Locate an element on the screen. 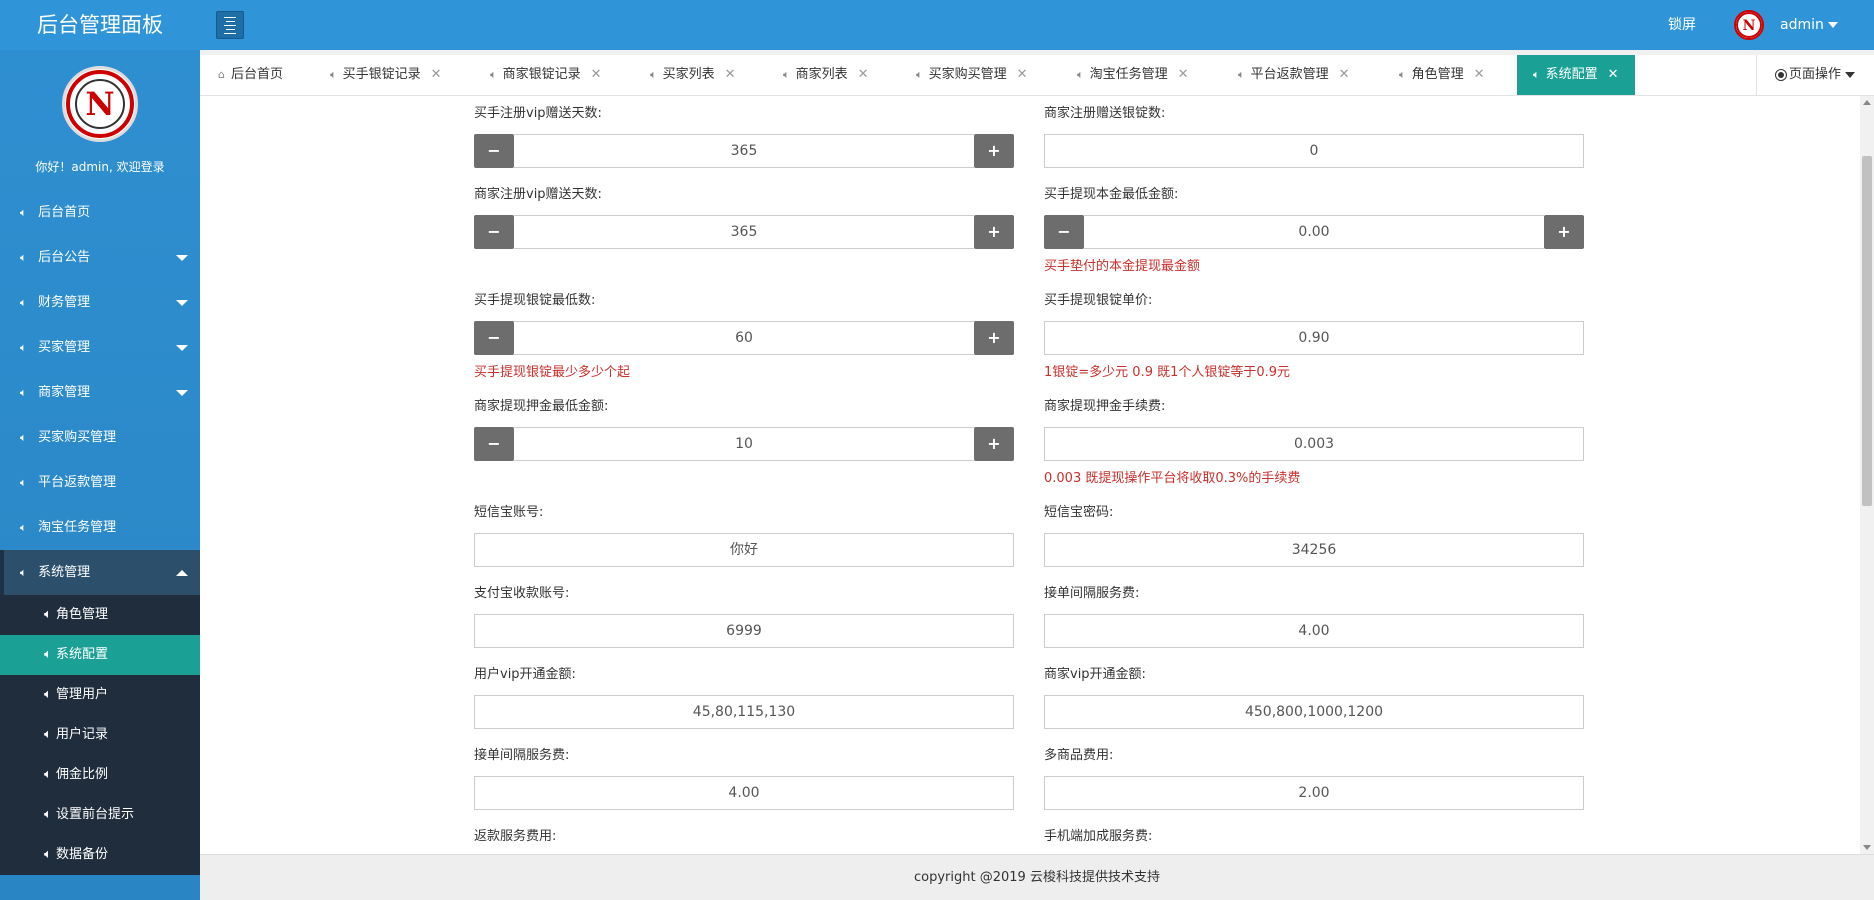 The height and width of the screenshot is (900, 1874). sms-account-input: 你好 is located at coordinates (744, 550).